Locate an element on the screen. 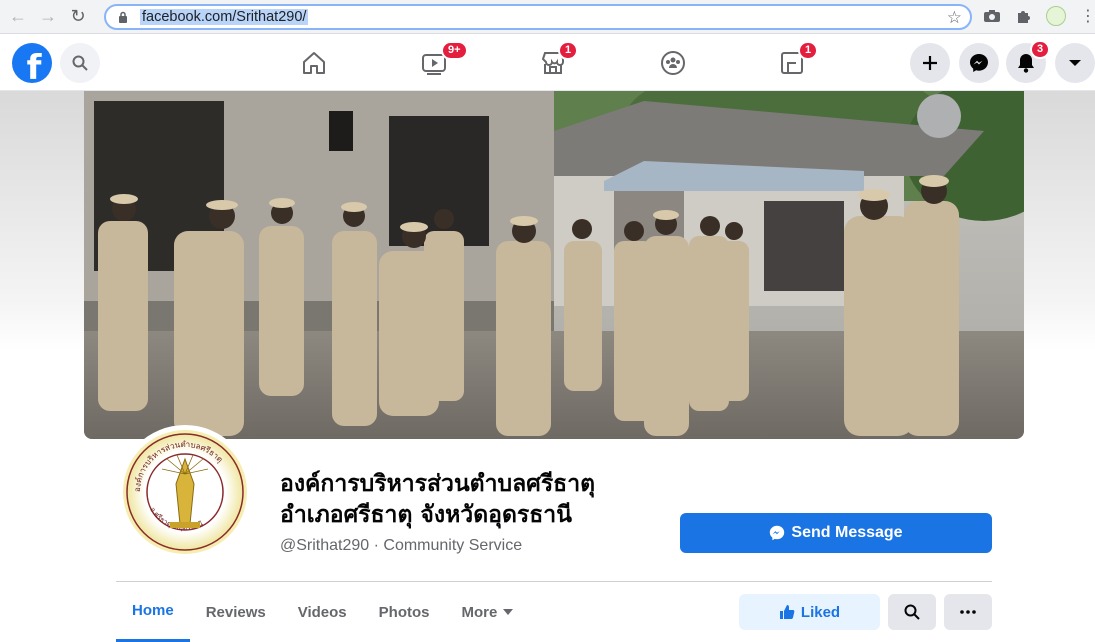 This screenshot has width=1095, height=642. tab-reviews-label: Reviews is located at coordinates (235, 612).